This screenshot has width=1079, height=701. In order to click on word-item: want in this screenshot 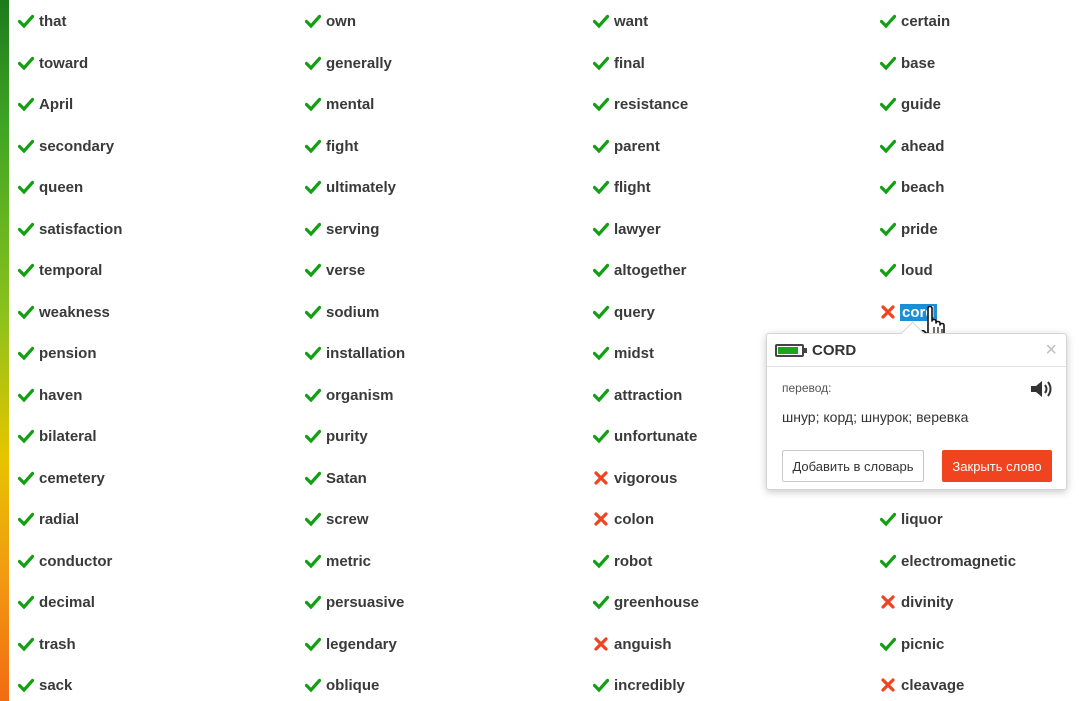, I will do `click(620, 21)`.